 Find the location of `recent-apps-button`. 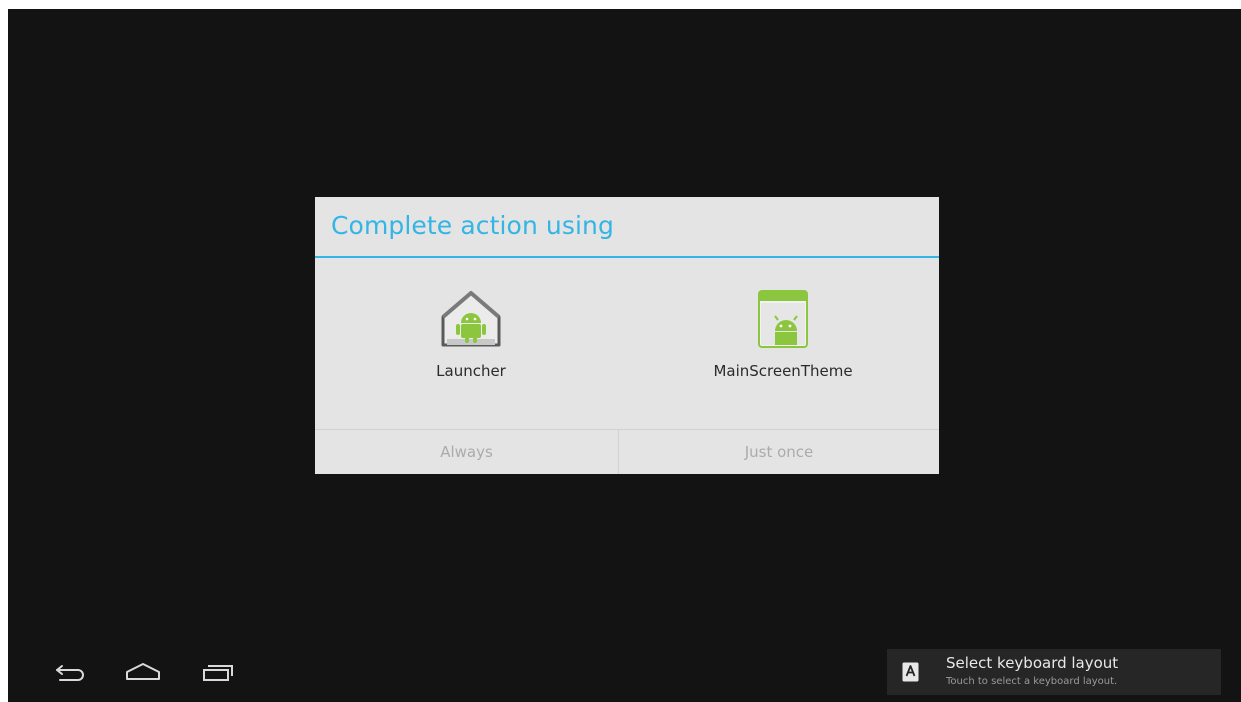

recent-apps-button is located at coordinates (219, 672).